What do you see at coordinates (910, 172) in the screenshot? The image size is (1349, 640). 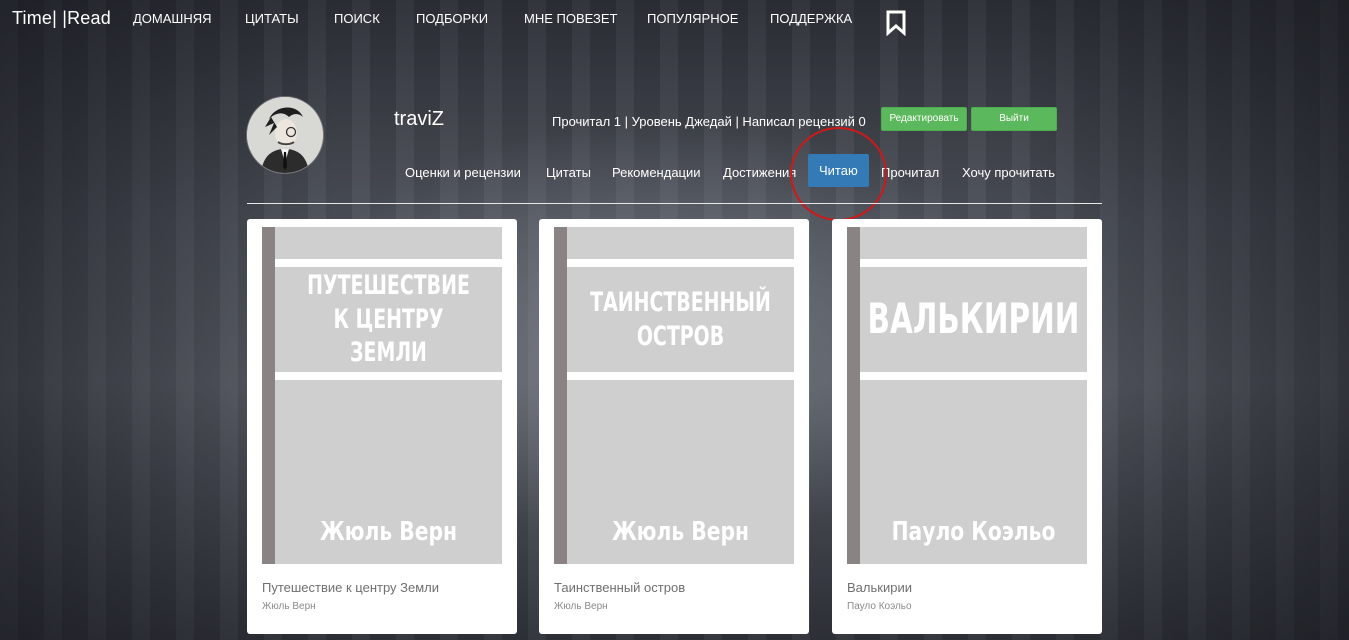 I see `tab-read: Прочитал` at bounding box center [910, 172].